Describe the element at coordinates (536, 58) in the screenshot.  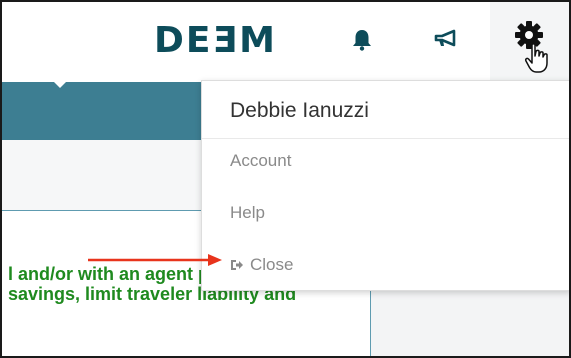
I see `hand-cursor-icon` at that location.